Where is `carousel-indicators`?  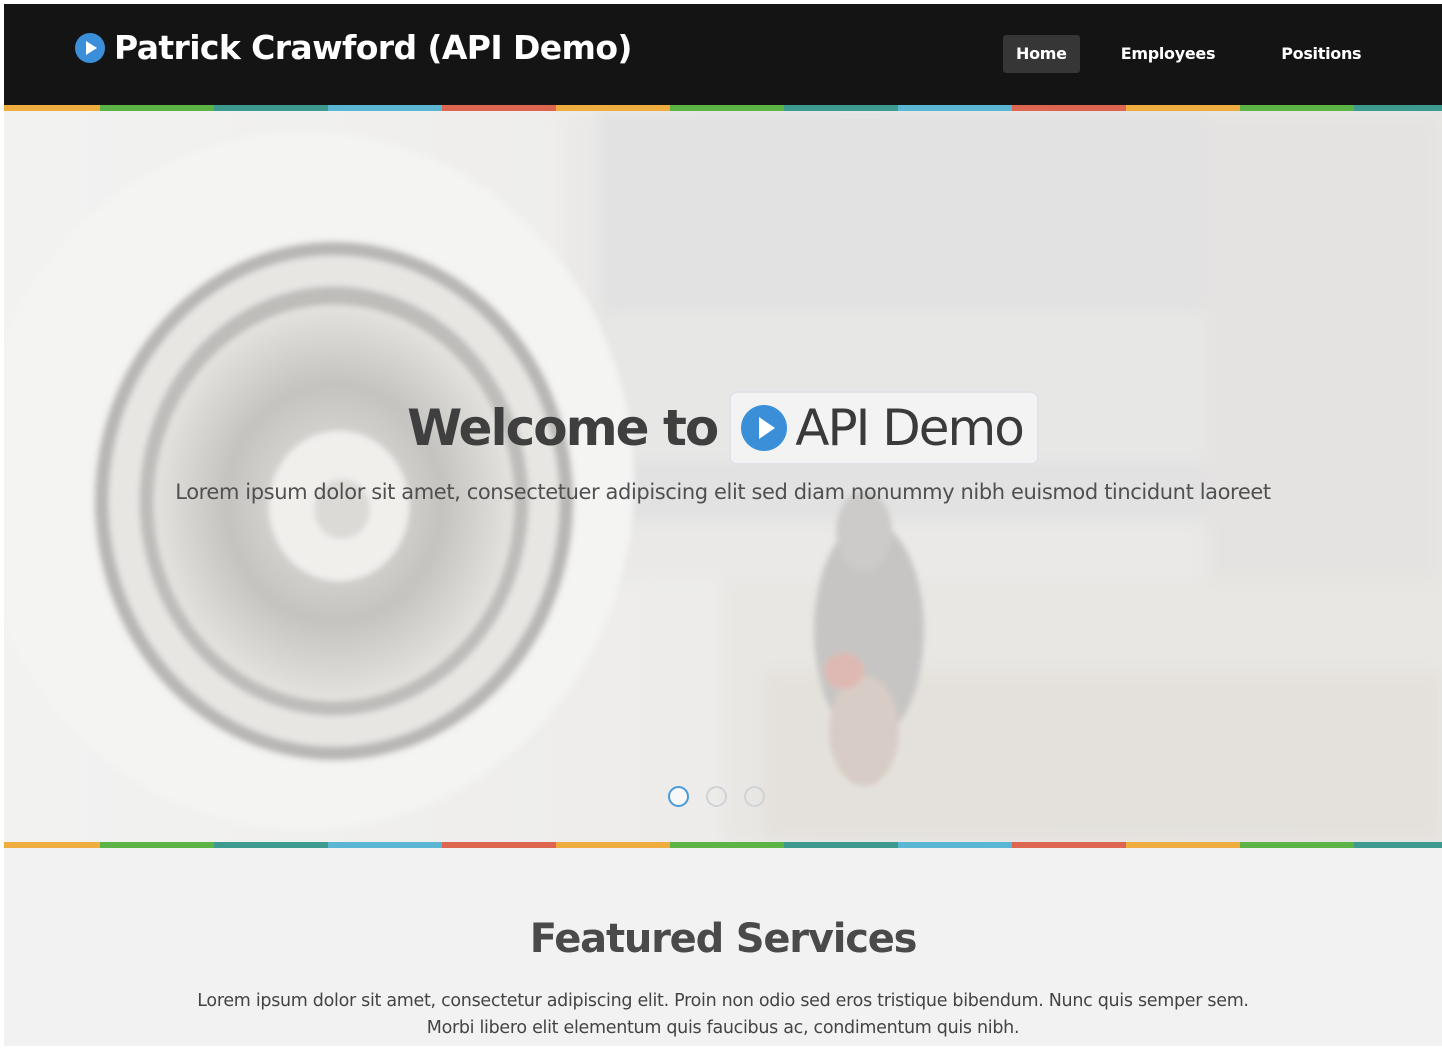
carousel-indicators is located at coordinates (725, 796).